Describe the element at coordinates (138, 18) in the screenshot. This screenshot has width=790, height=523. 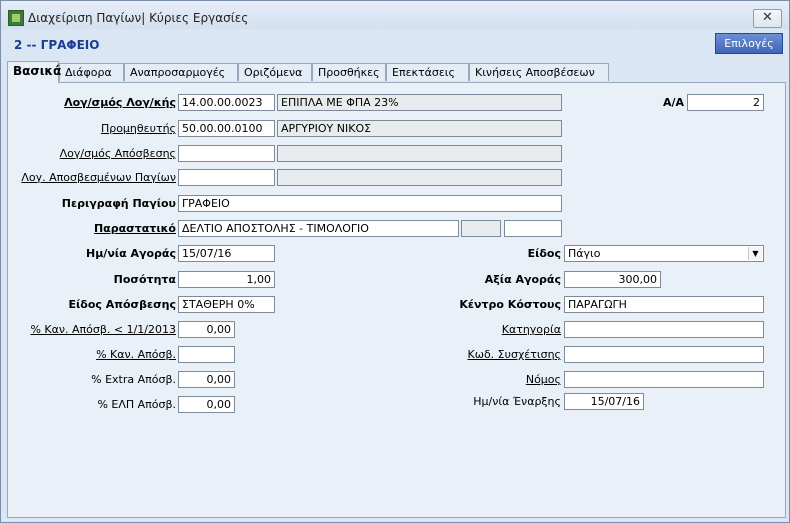
I see `window-title: Διαχείριση Παγίων| Κύριες Εργασίες` at that location.